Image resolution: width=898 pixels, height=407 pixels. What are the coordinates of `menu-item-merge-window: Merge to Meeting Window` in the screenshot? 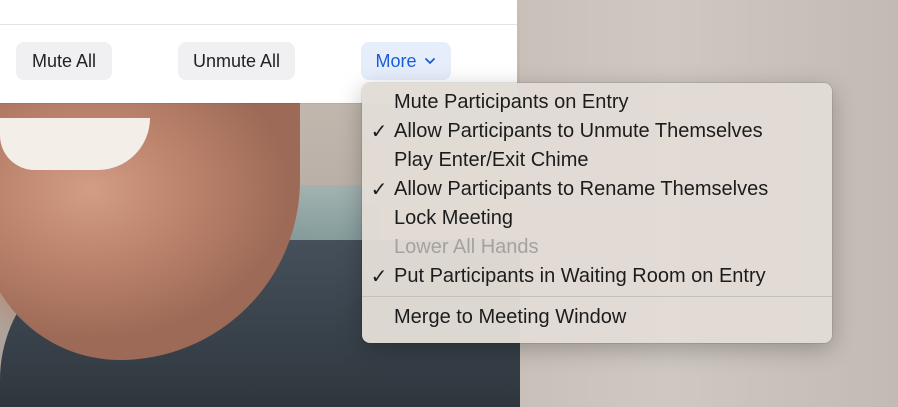 It's located at (597, 317).